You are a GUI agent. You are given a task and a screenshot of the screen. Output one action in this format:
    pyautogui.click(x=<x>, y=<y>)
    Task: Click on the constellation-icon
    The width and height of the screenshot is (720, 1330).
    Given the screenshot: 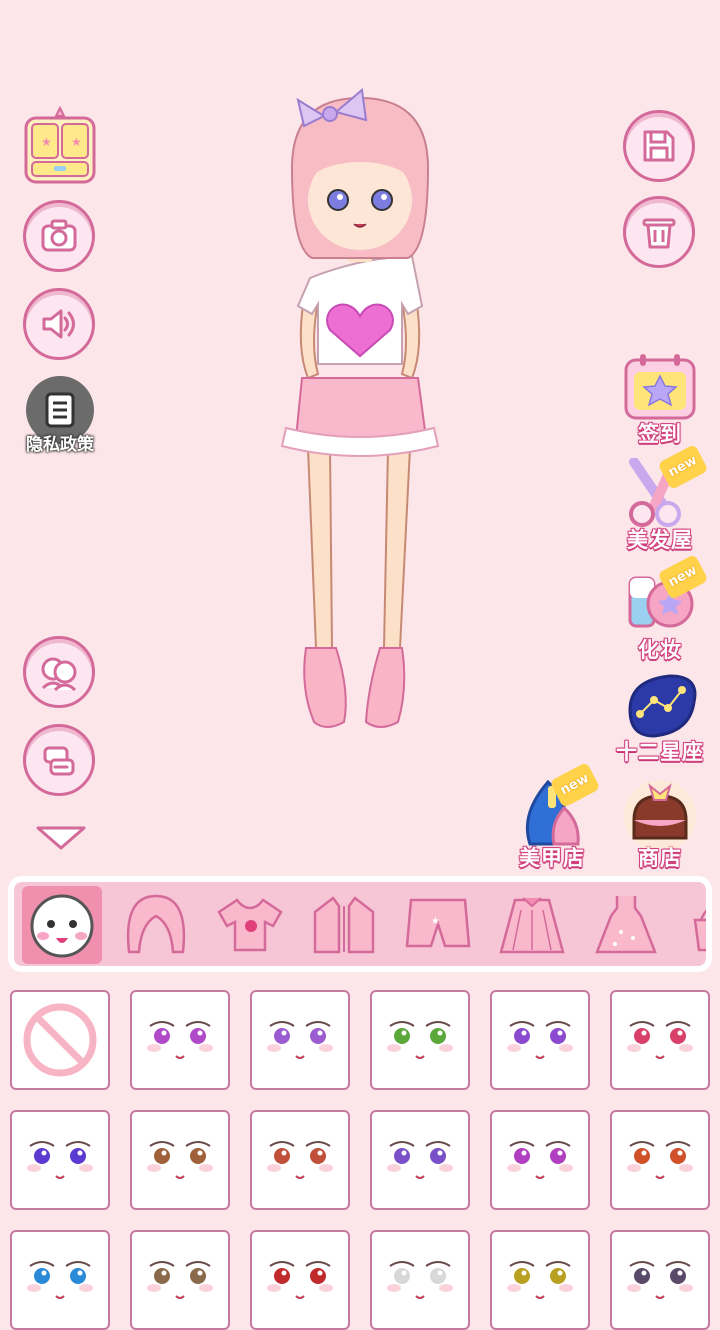 What is the action you would take?
    pyautogui.click(x=662, y=706)
    